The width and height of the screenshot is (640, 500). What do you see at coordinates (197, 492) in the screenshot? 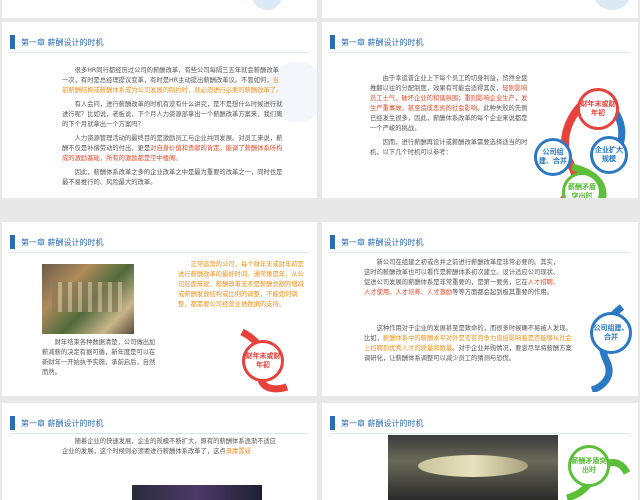
I see `cropped-photo` at bounding box center [197, 492].